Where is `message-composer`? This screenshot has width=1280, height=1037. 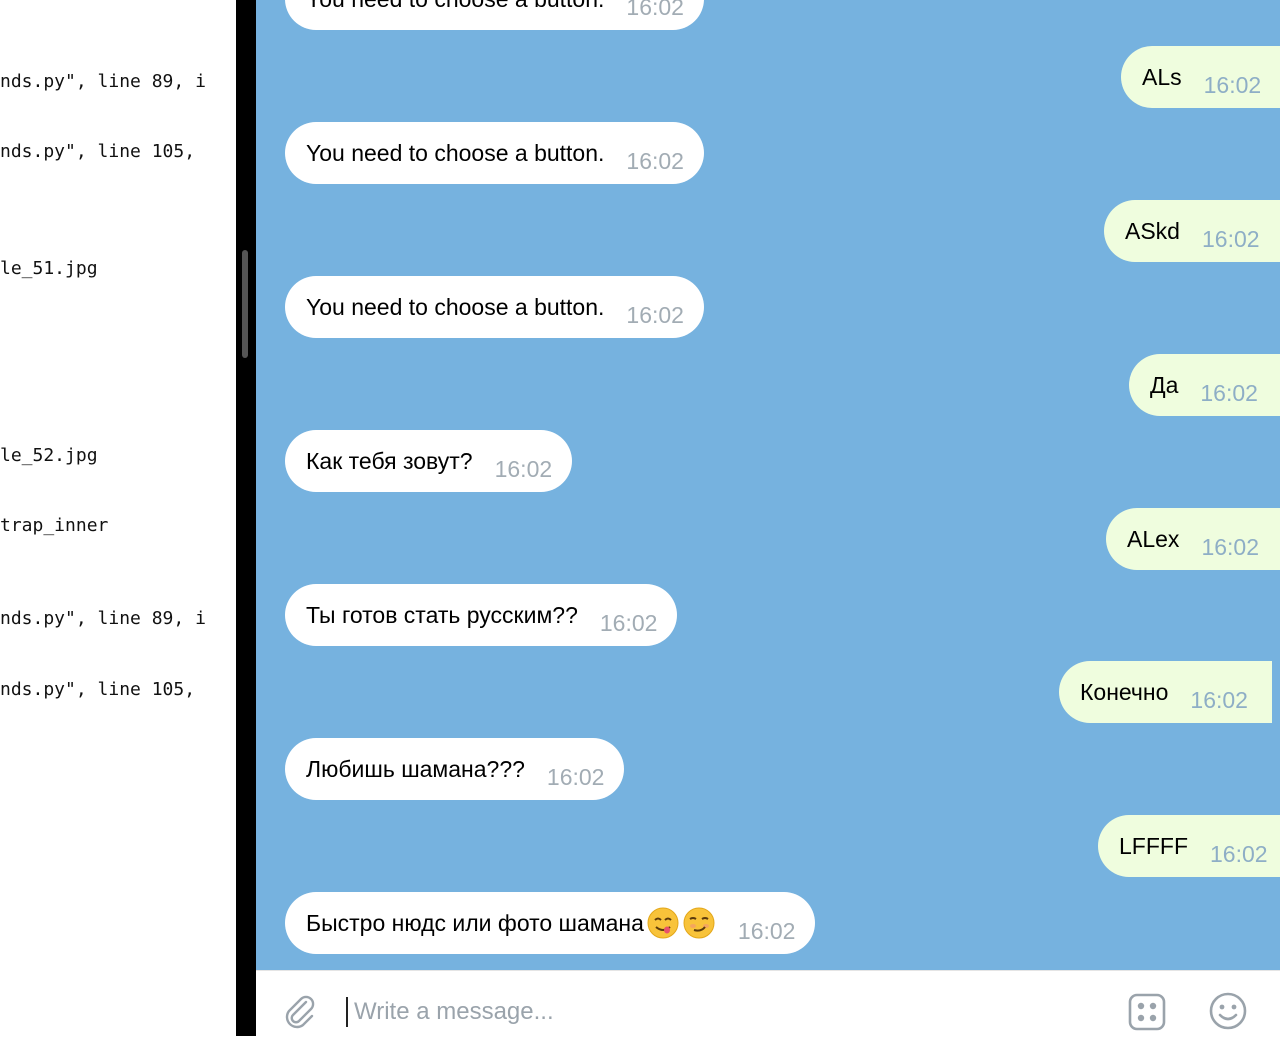
message-composer is located at coordinates (768, 1003).